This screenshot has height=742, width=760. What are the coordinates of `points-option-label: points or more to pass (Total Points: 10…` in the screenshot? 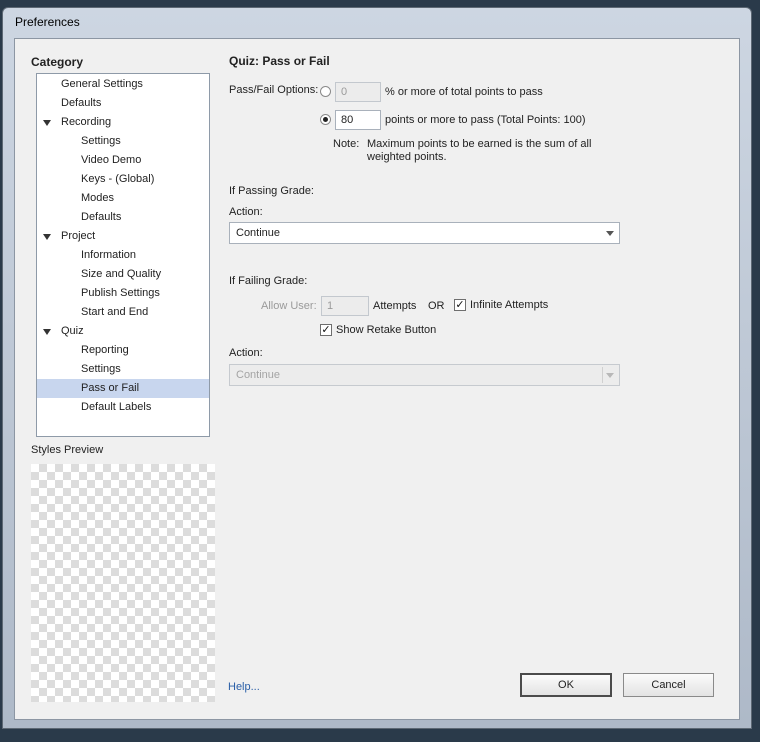 It's located at (485, 120).